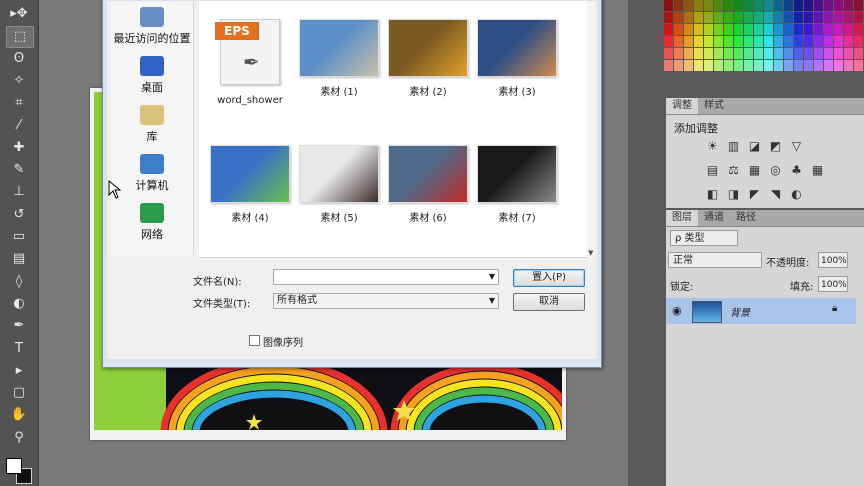 Image resolution: width=864 pixels, height=486 pixels. What do you see at coordinates (386, 277) in the screenshot?
I see `filename-input: ▼` at bounding box center [386, 277].